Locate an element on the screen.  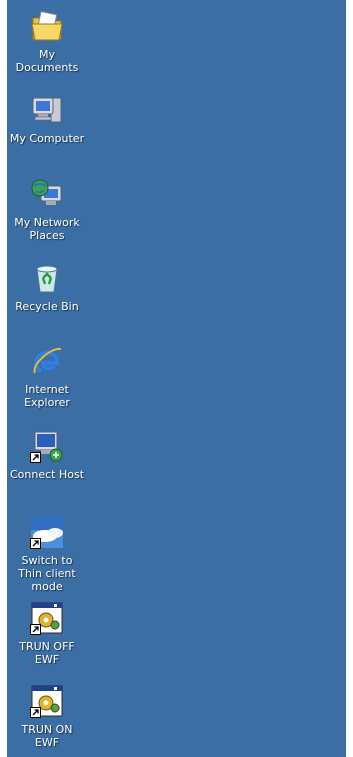
desktop-icon-label: Internet Explorer is located at coordinates (47, 396).